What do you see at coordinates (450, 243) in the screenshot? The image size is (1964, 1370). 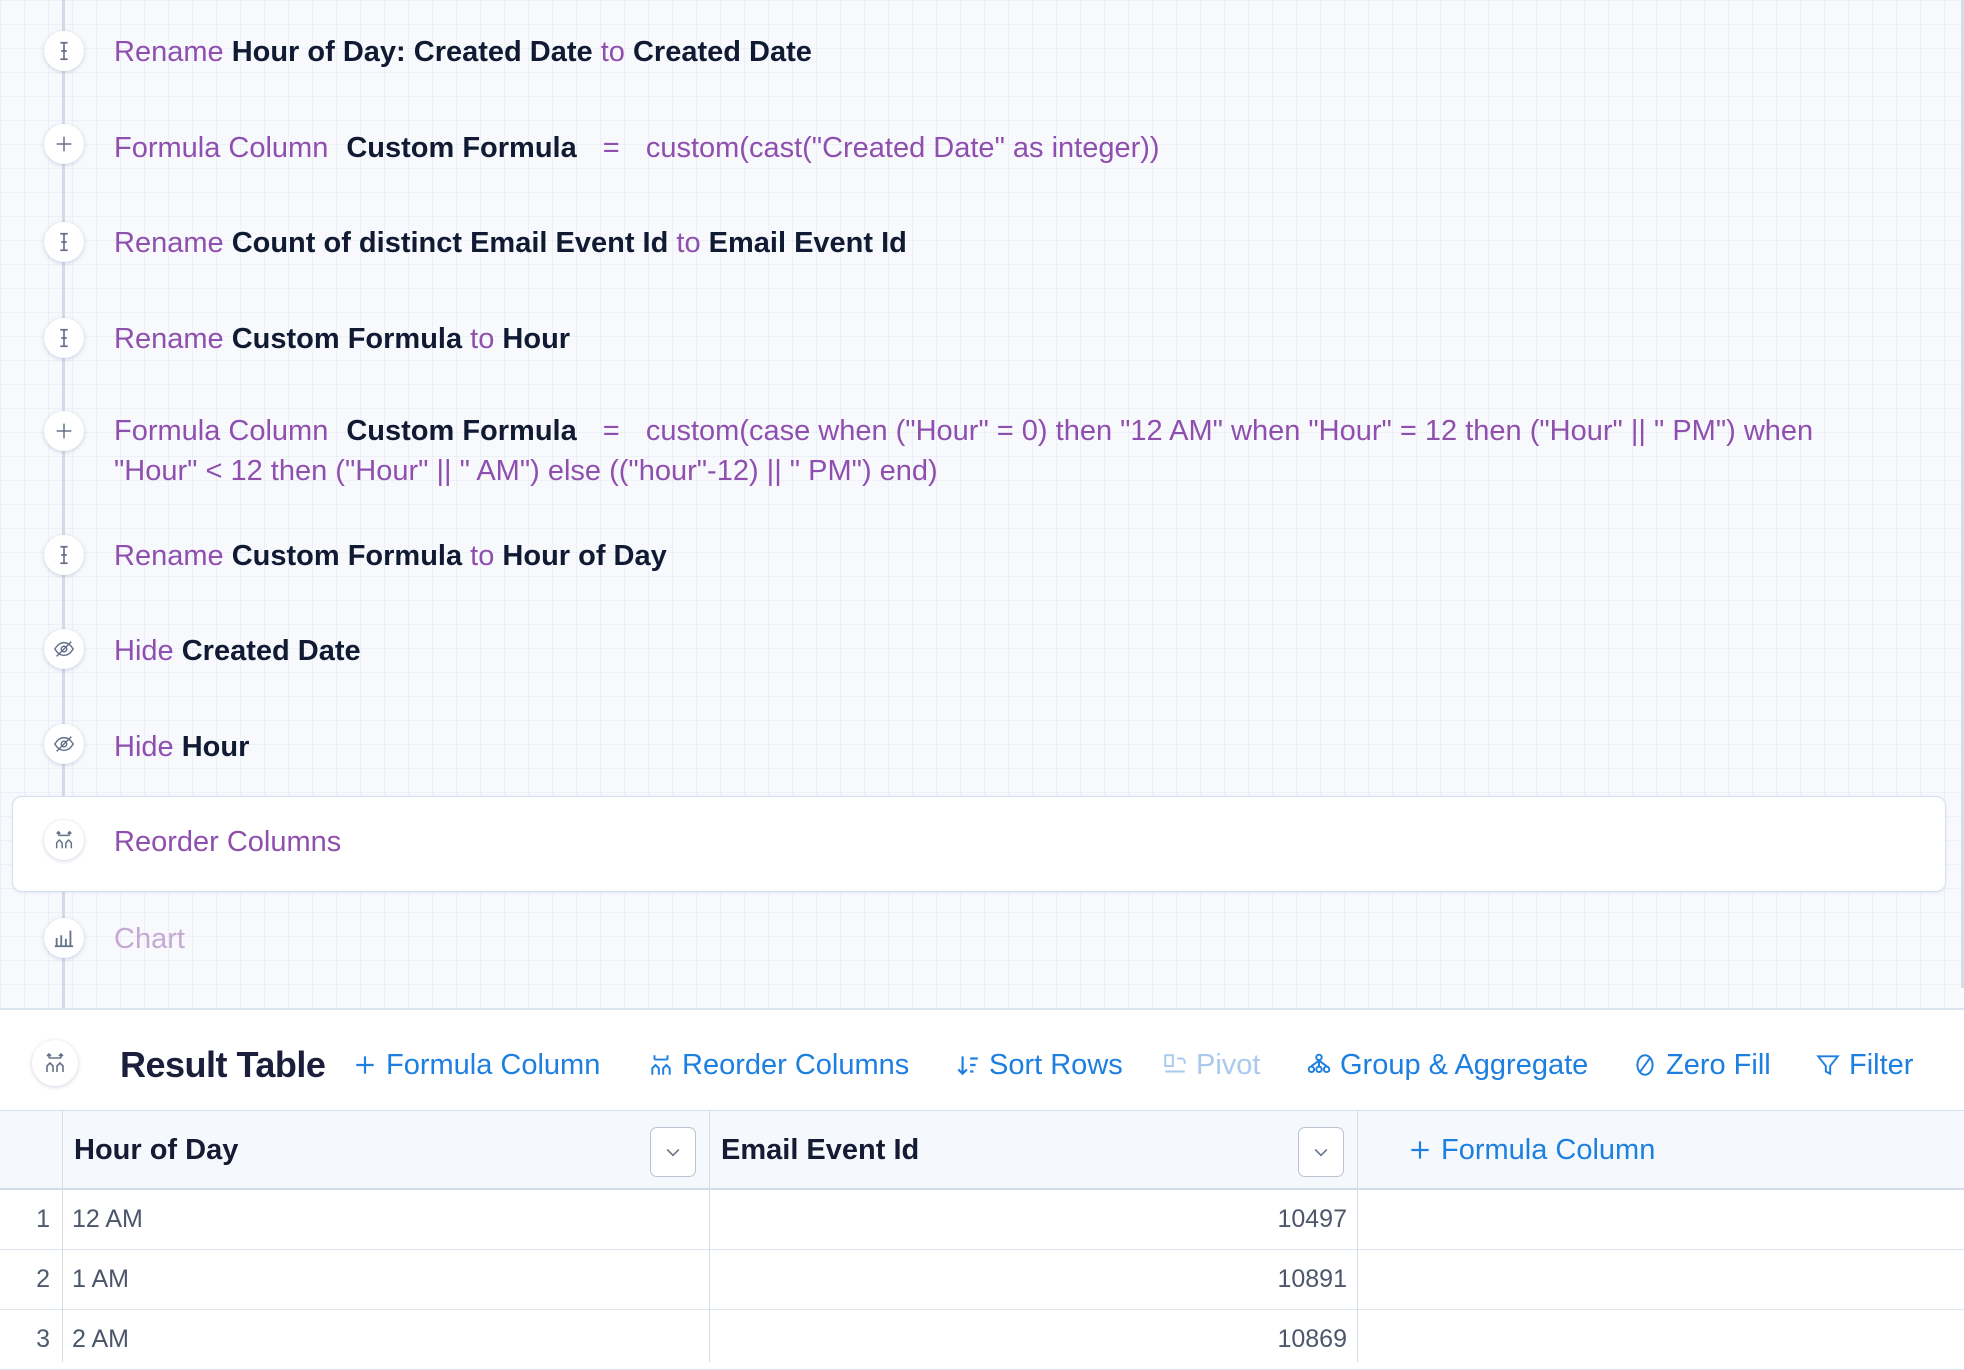 I see `step-column-name: Count of distinct Email Event Id` at bounding box center [450, 243].